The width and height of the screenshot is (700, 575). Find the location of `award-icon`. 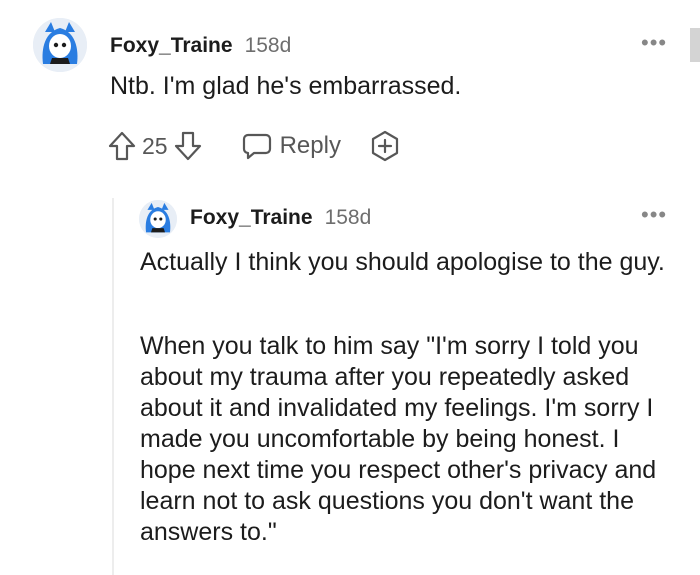

award-icon is located at coordinates (385, 146).